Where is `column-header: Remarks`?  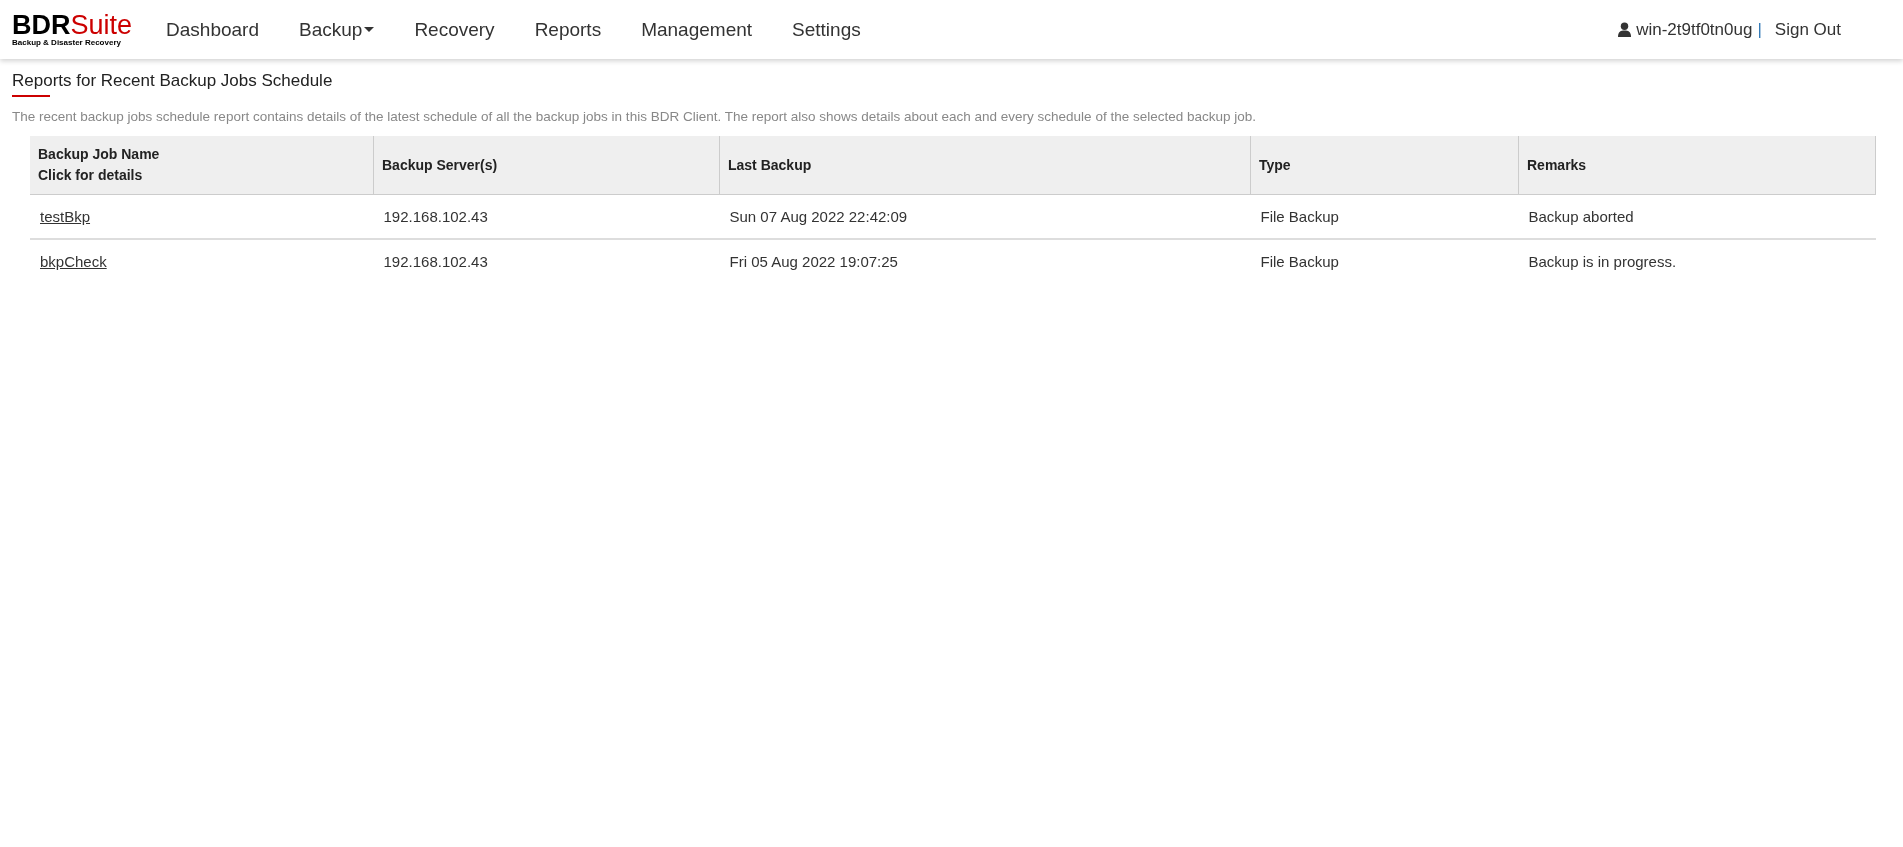
column-header: Remarks is located at coordinates (1697, 165).